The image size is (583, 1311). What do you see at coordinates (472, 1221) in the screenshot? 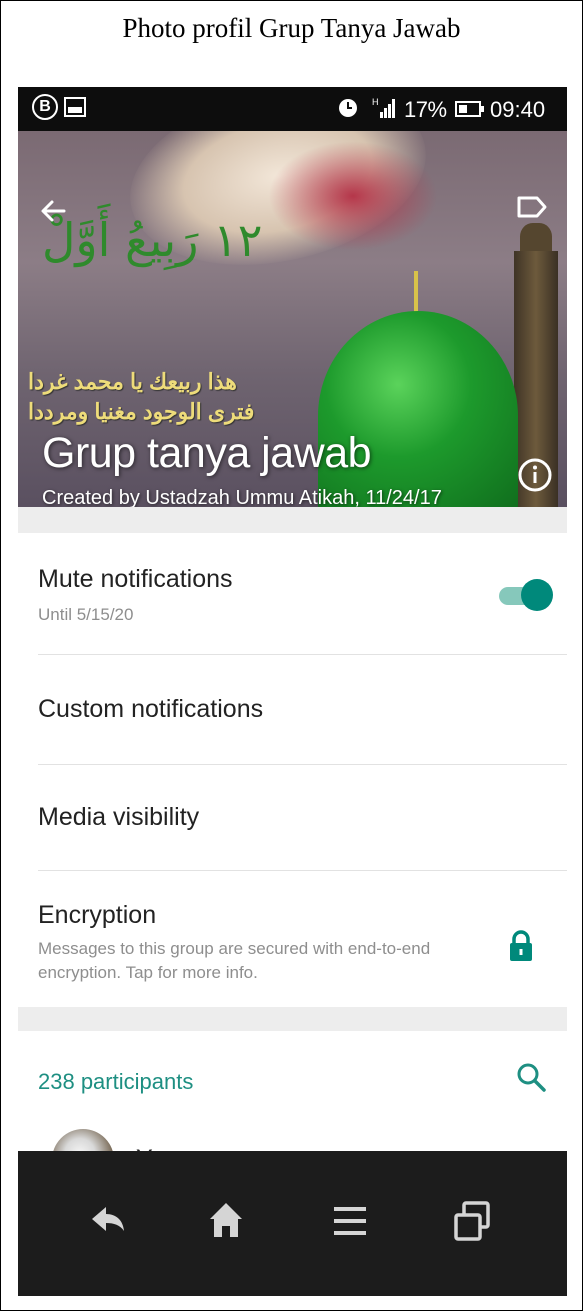
I see `recent-apps-icon` at bounding box center [472, 1221].